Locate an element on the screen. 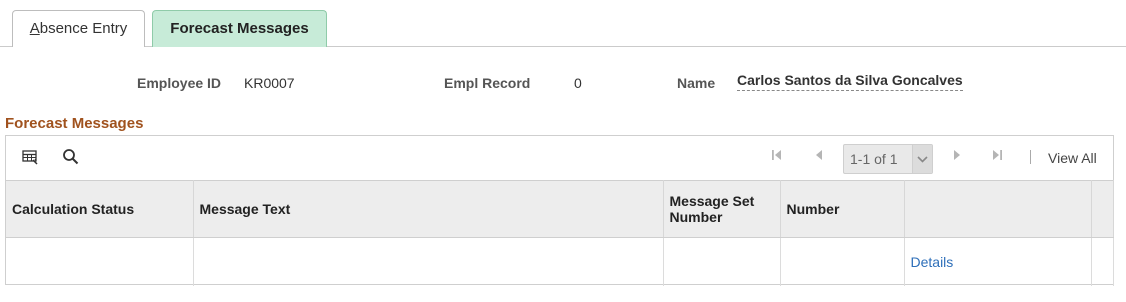  section-title: Forecast Messages is located at coordinates (74, 123).